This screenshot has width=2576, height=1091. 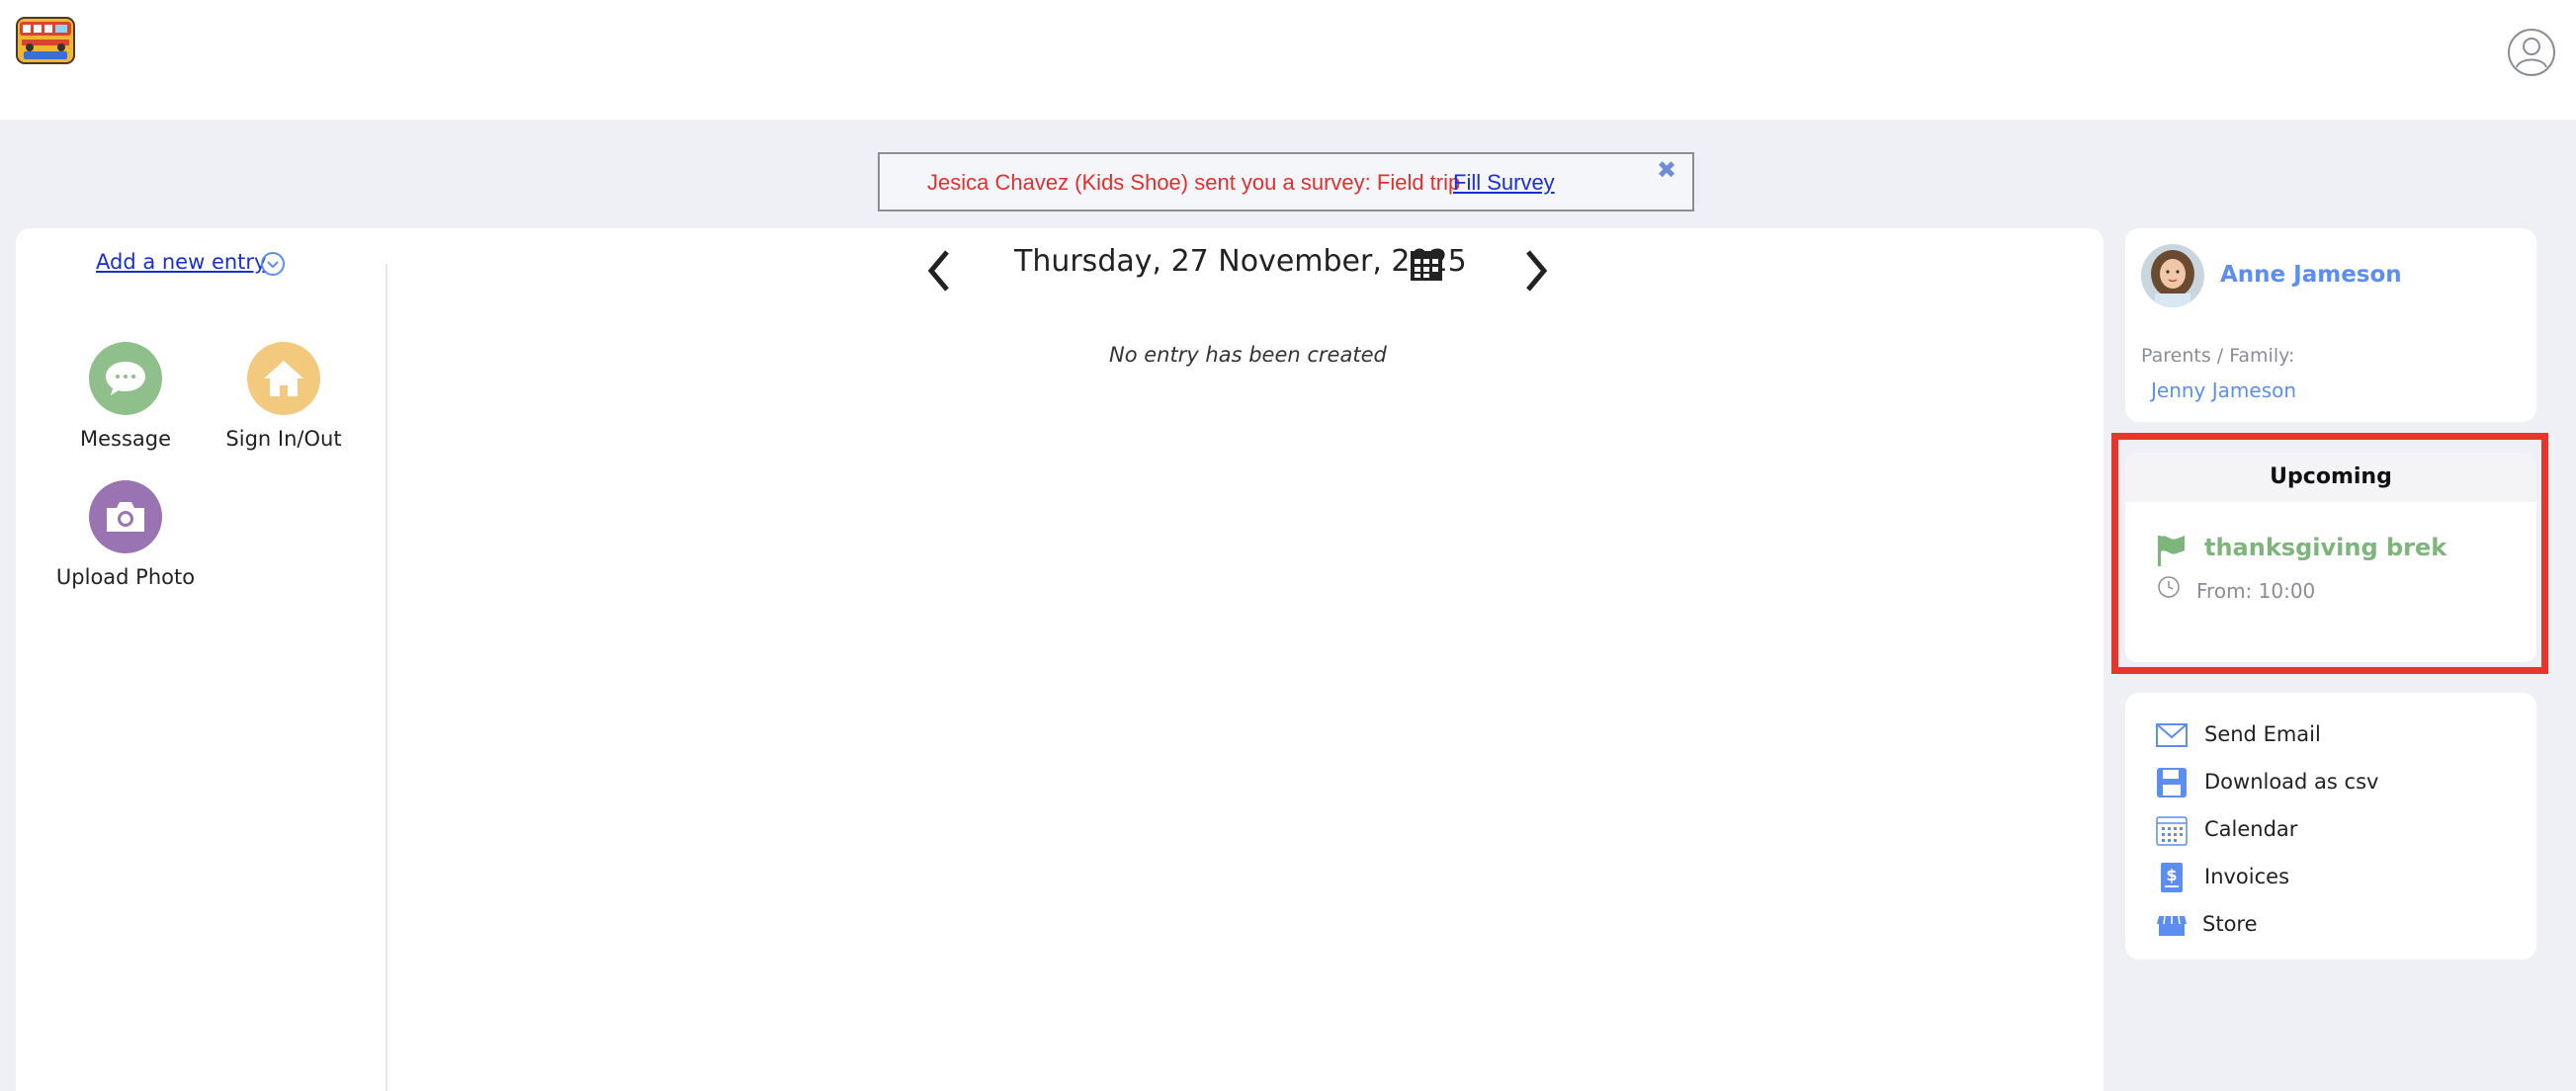 What do you see at coordinates (2172, 735) in the screenshot?
I see `mail-icon` at bounding box center [2172, 735].